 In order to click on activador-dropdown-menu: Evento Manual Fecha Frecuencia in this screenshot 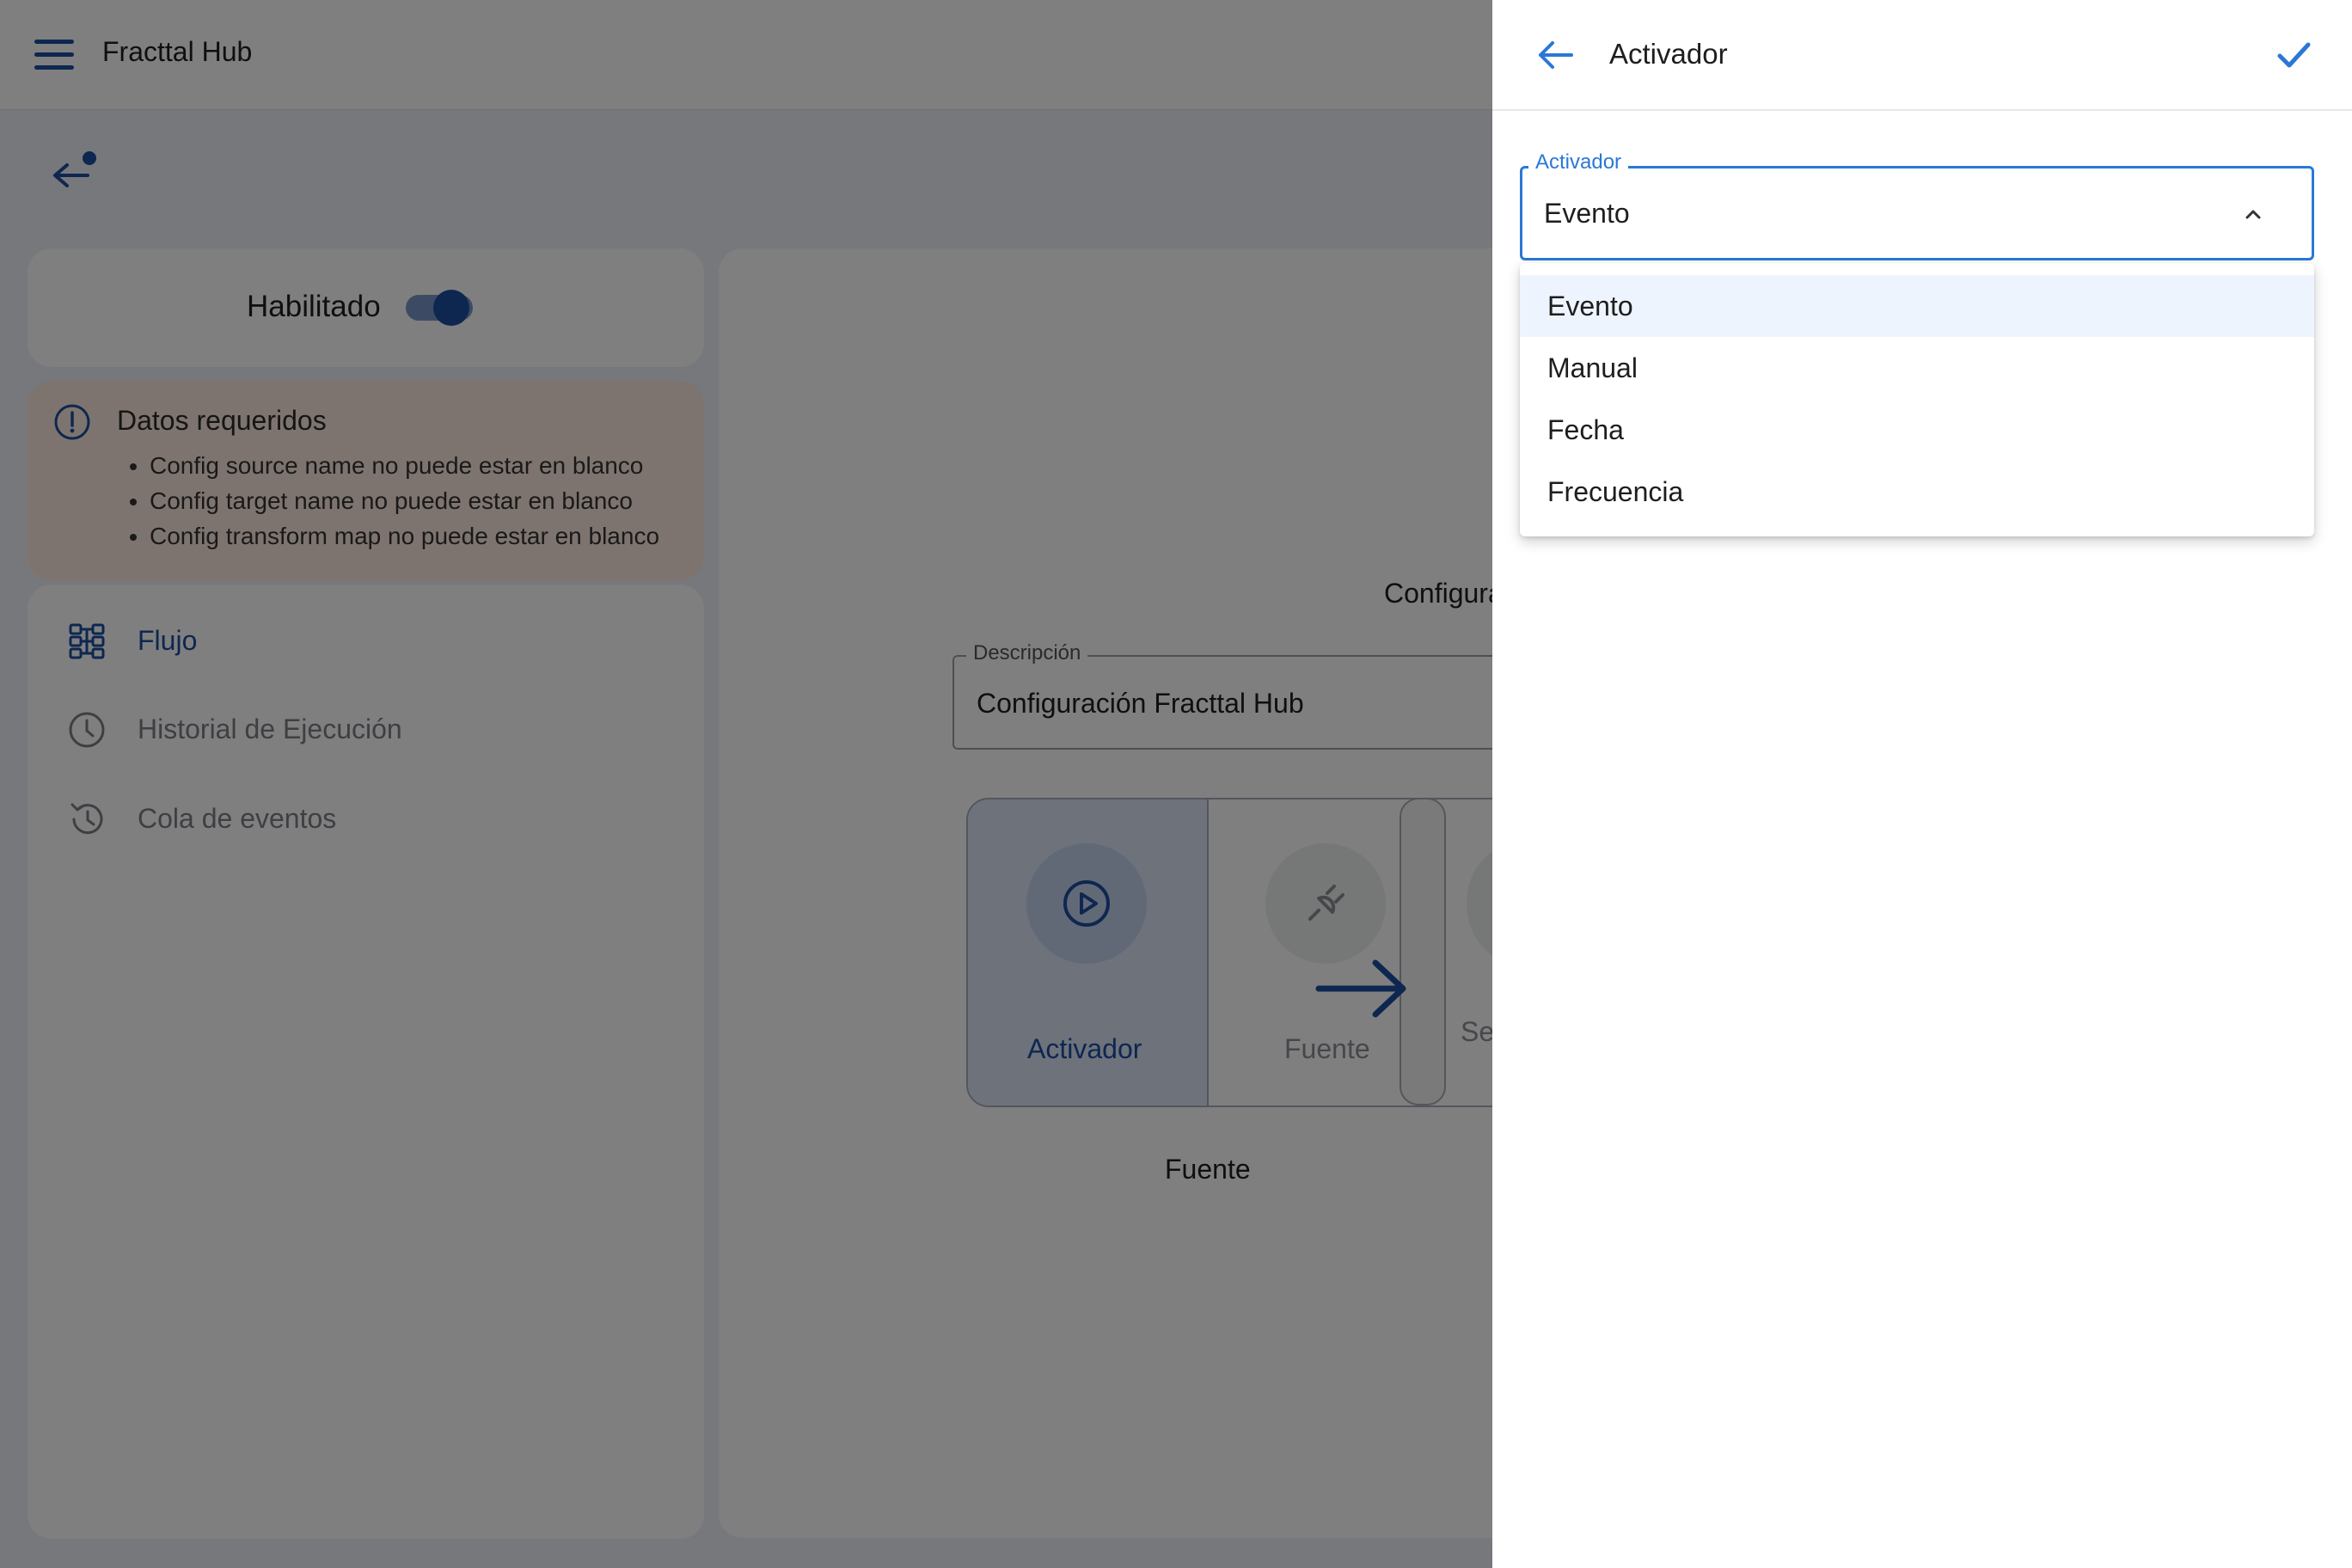, I will do `click(1917, 399)`.